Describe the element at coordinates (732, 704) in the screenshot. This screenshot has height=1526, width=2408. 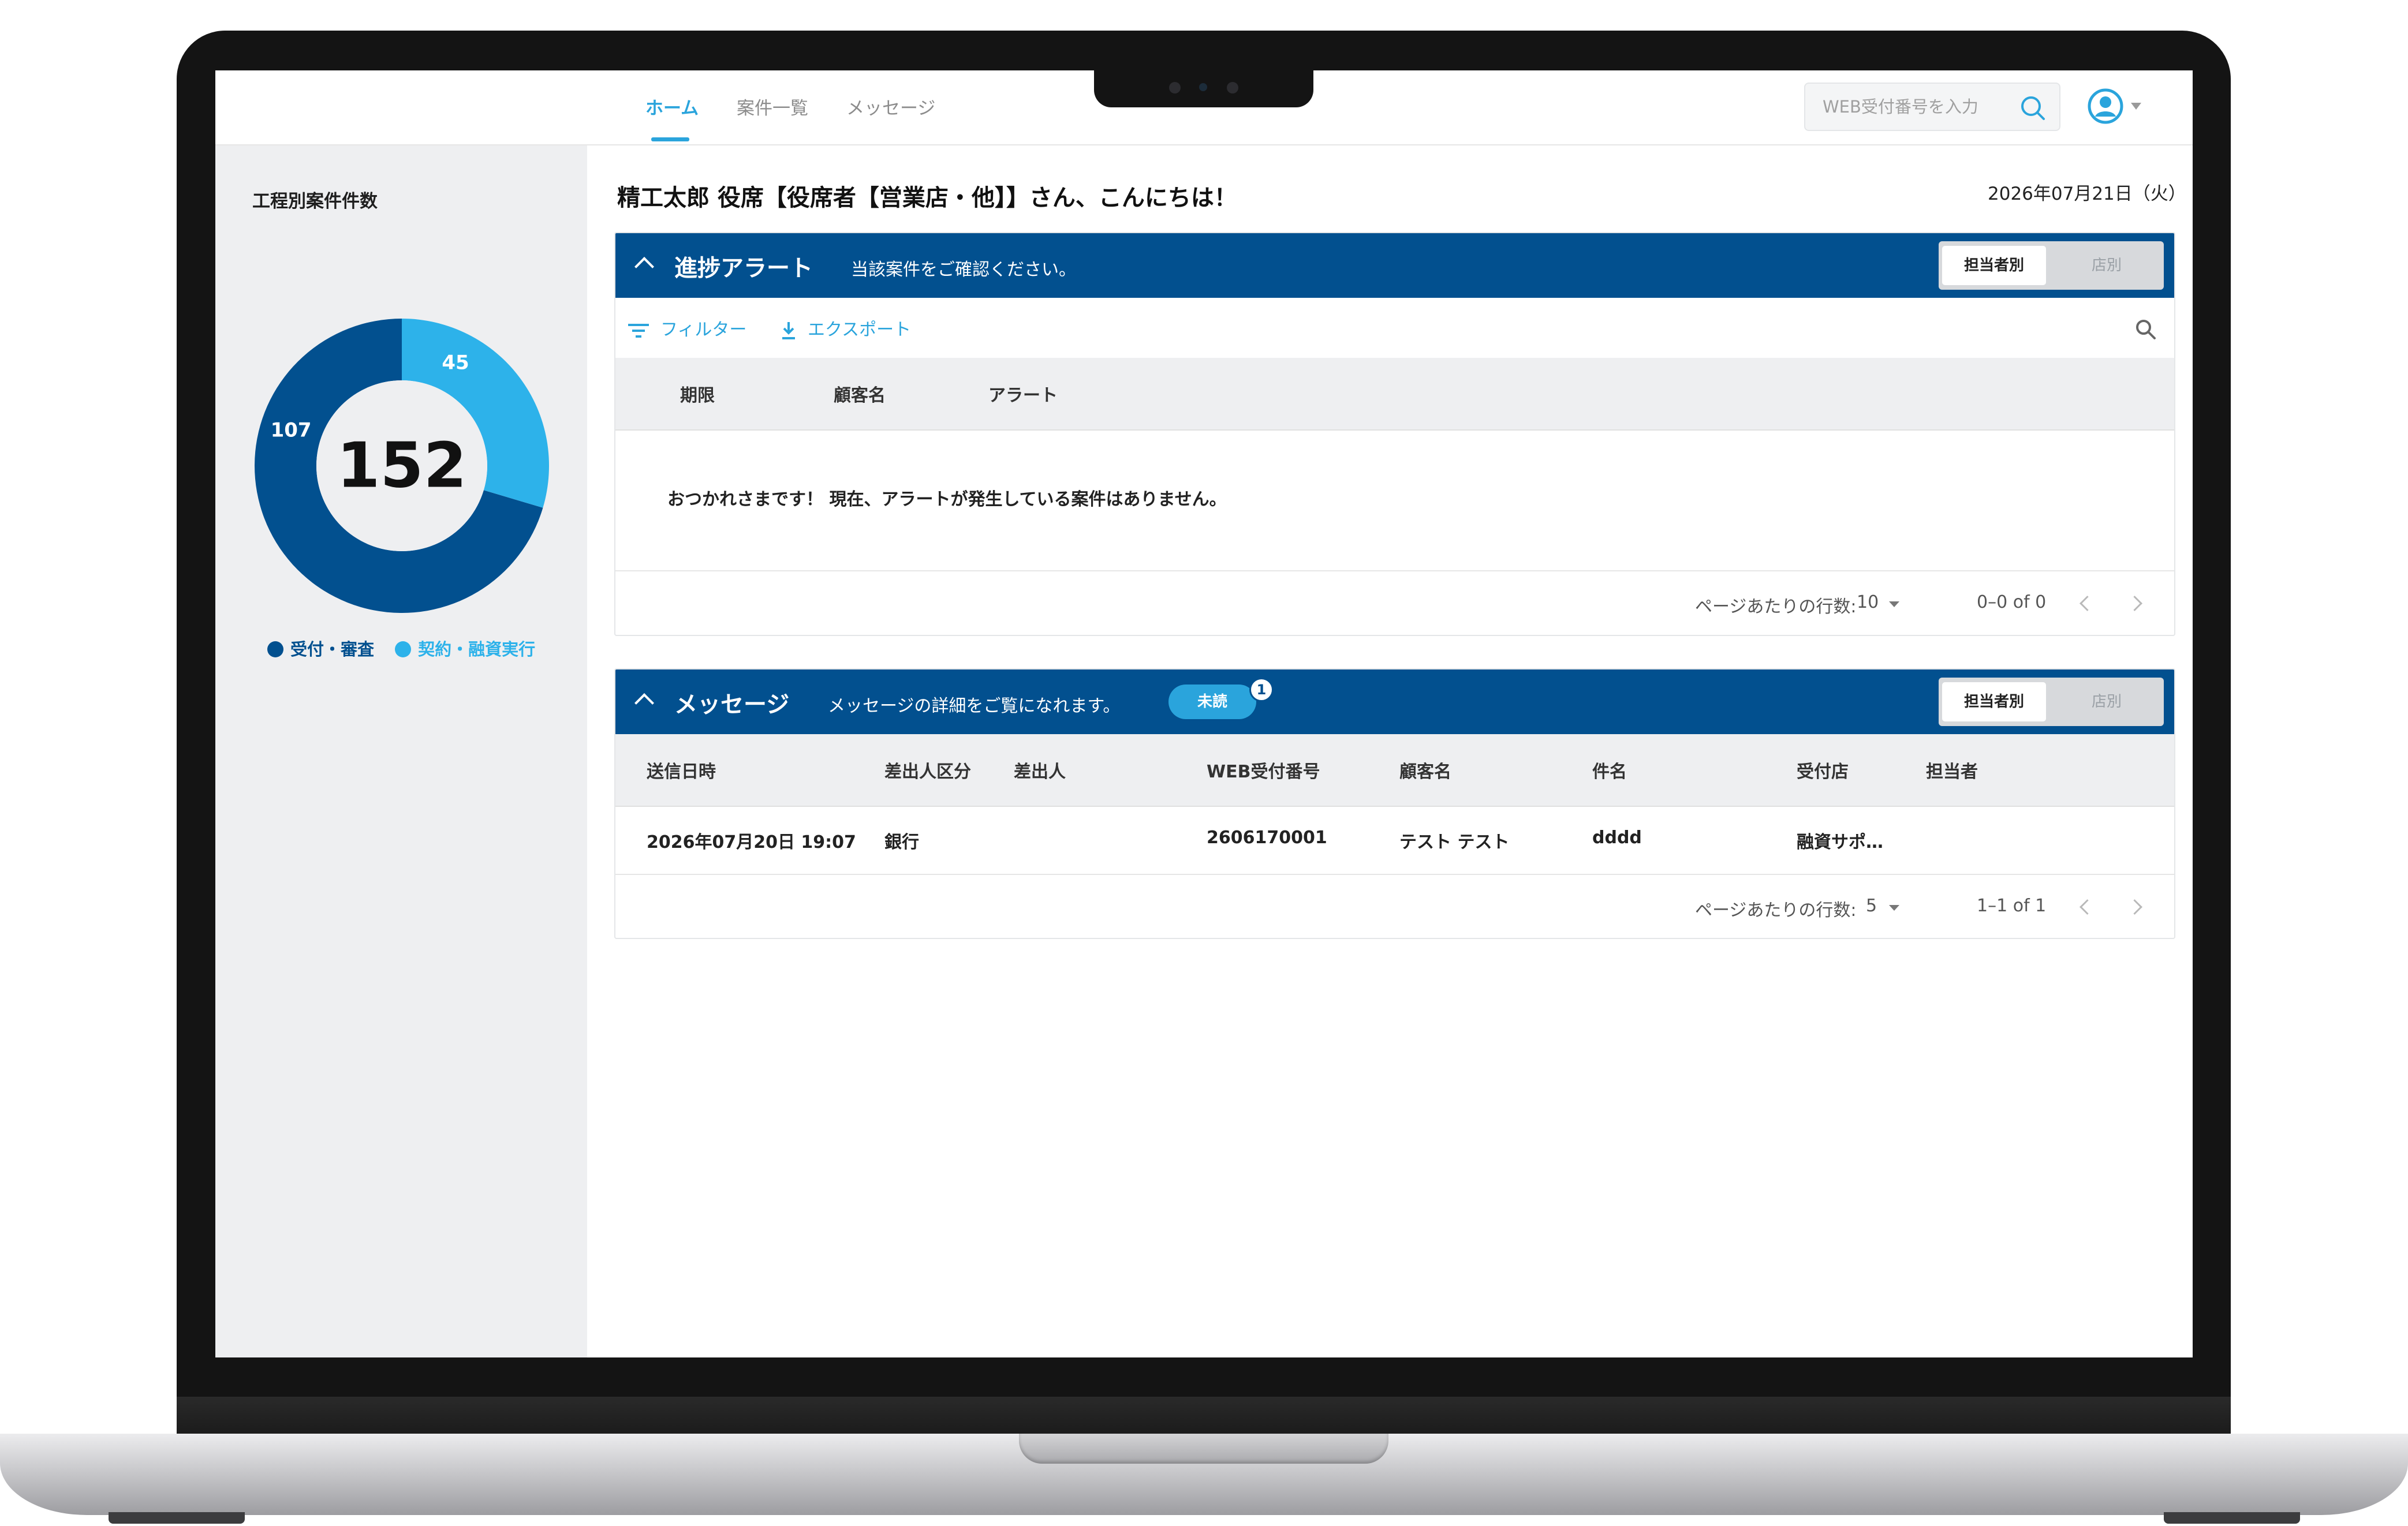
I see `message-title: メッセージ` at that location.